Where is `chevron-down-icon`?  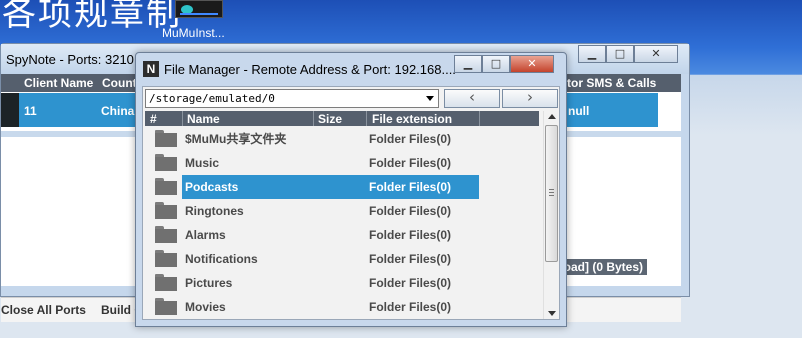
chevron-down-icon is located at coordinates (430, 98).